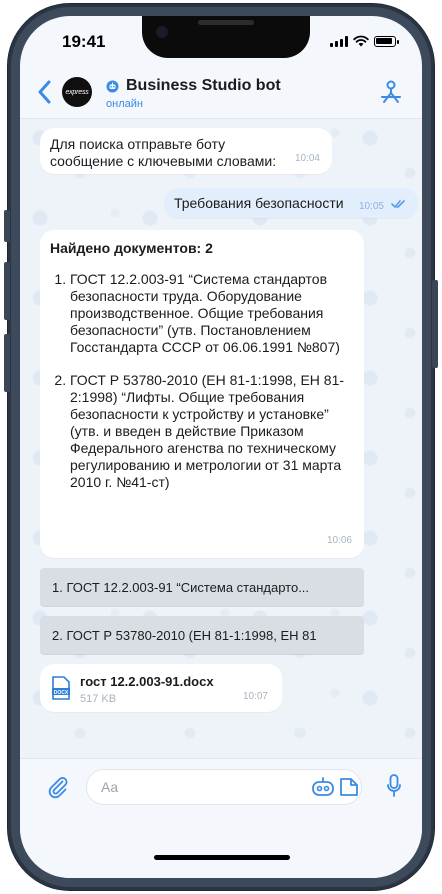  I want to click on message-time: 10:04, so click(307, 158).